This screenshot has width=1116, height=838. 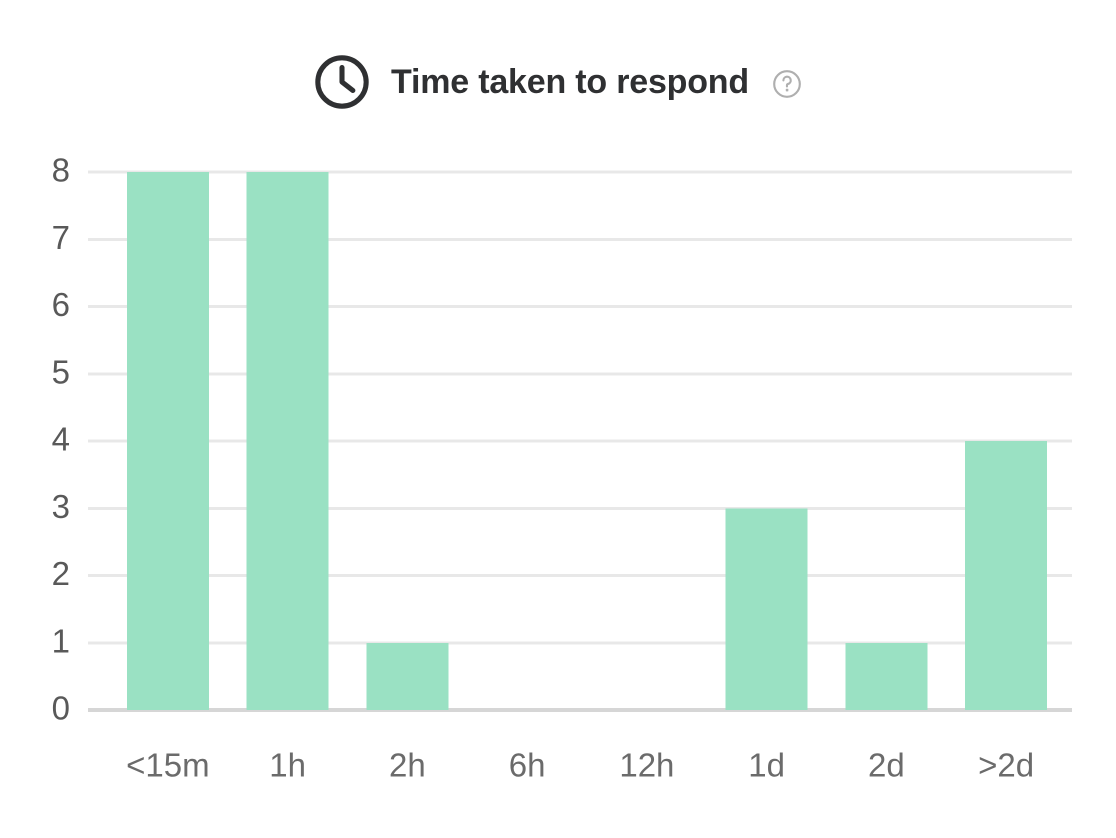 I want to click on x-axis-tick-label: 12h, so click(x=646, y=765).